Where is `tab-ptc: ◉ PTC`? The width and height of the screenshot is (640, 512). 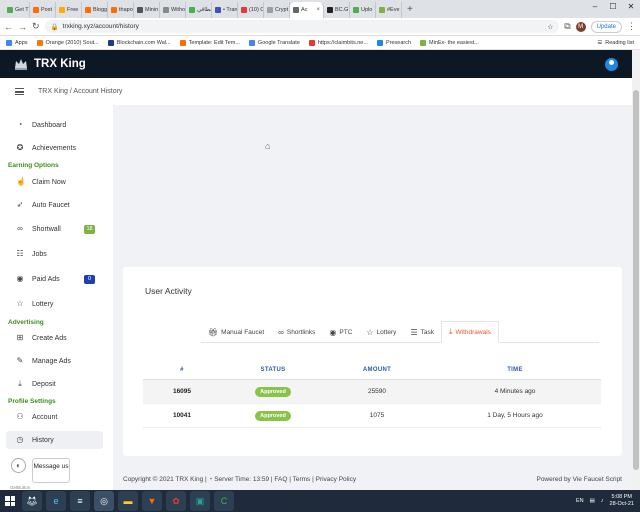 tab-ptc: ◉ PTC is located at coordinates (340, 332).